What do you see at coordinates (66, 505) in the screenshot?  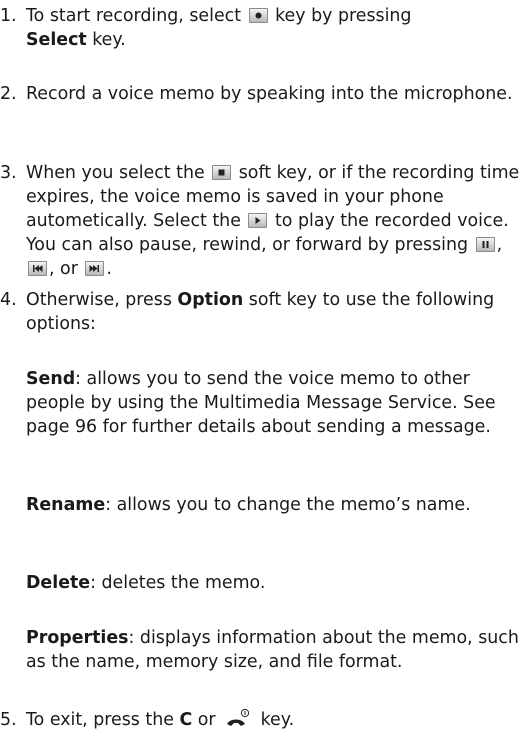 I see `option-label: Rename` at bounding box center [66, 505].